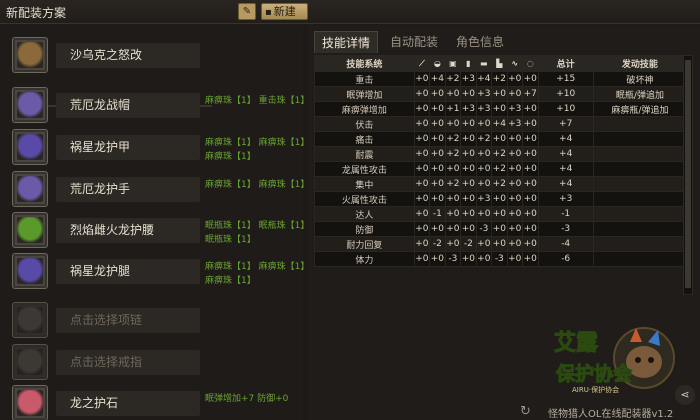 This screenshot has width=700, height=420. Describe the element at coordinates (565, 63) in the screenshot. I see `column-header: 总计` at that location.